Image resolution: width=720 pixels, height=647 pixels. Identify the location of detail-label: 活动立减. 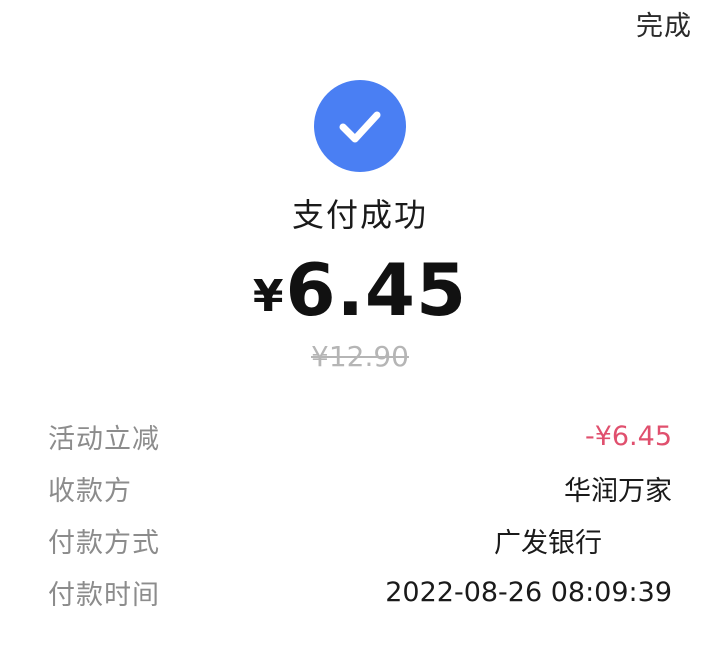
(104, 439).